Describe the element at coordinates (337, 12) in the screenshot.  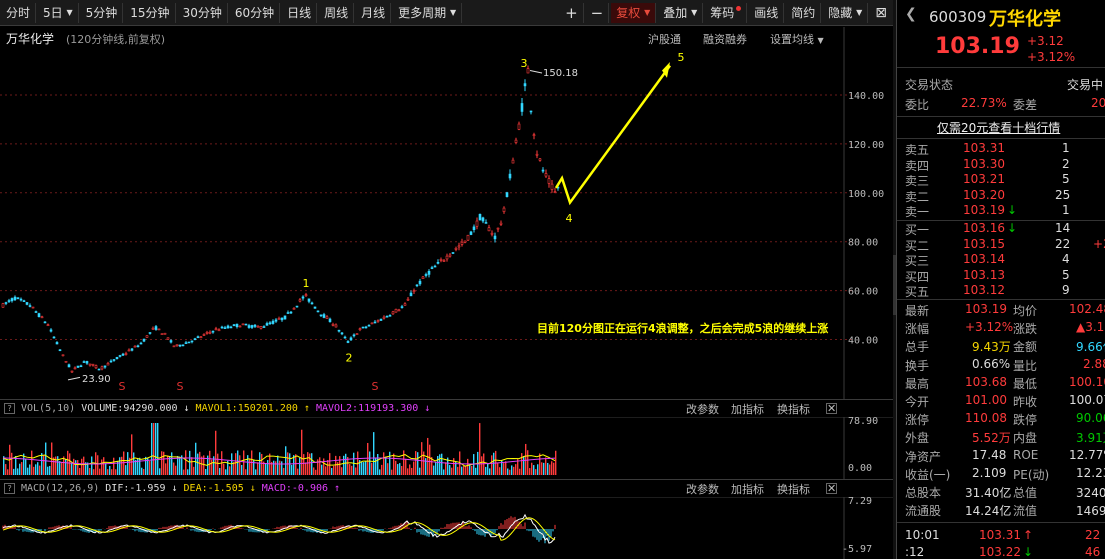
I see `tab-weekly: 周线` at that location.